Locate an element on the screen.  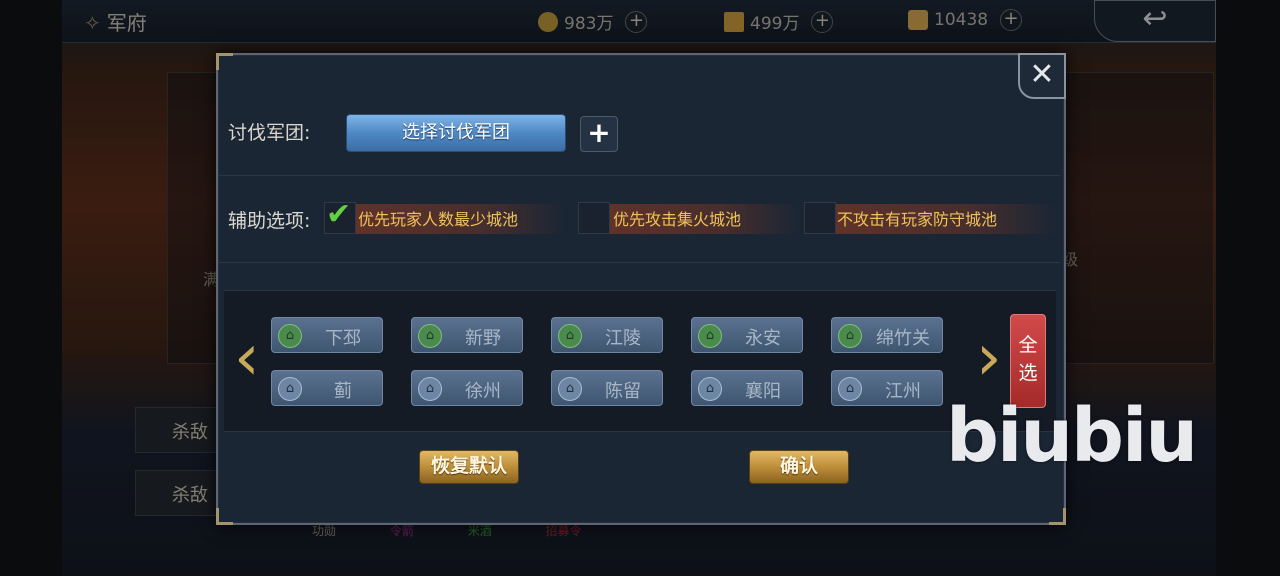
city-name: 陈留 is located at coordinates (623, 391).